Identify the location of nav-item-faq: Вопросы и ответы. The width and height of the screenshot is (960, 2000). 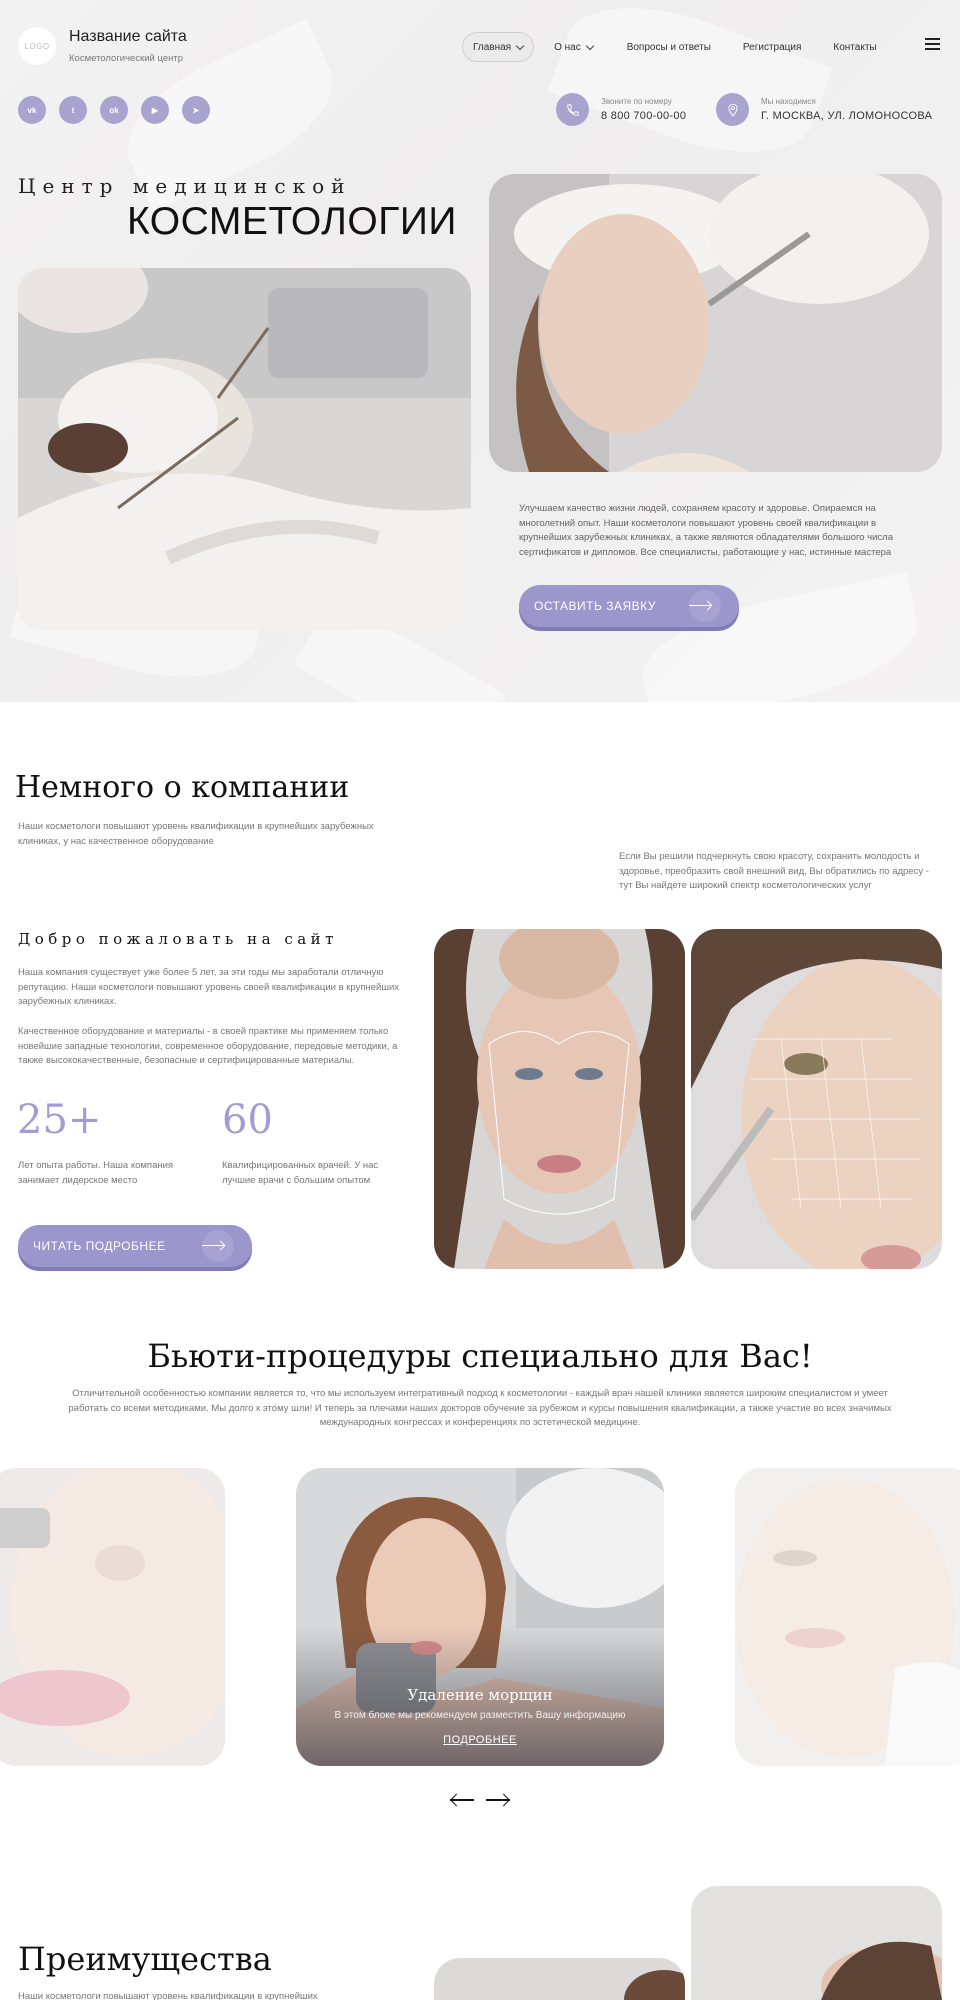
(669, 47).